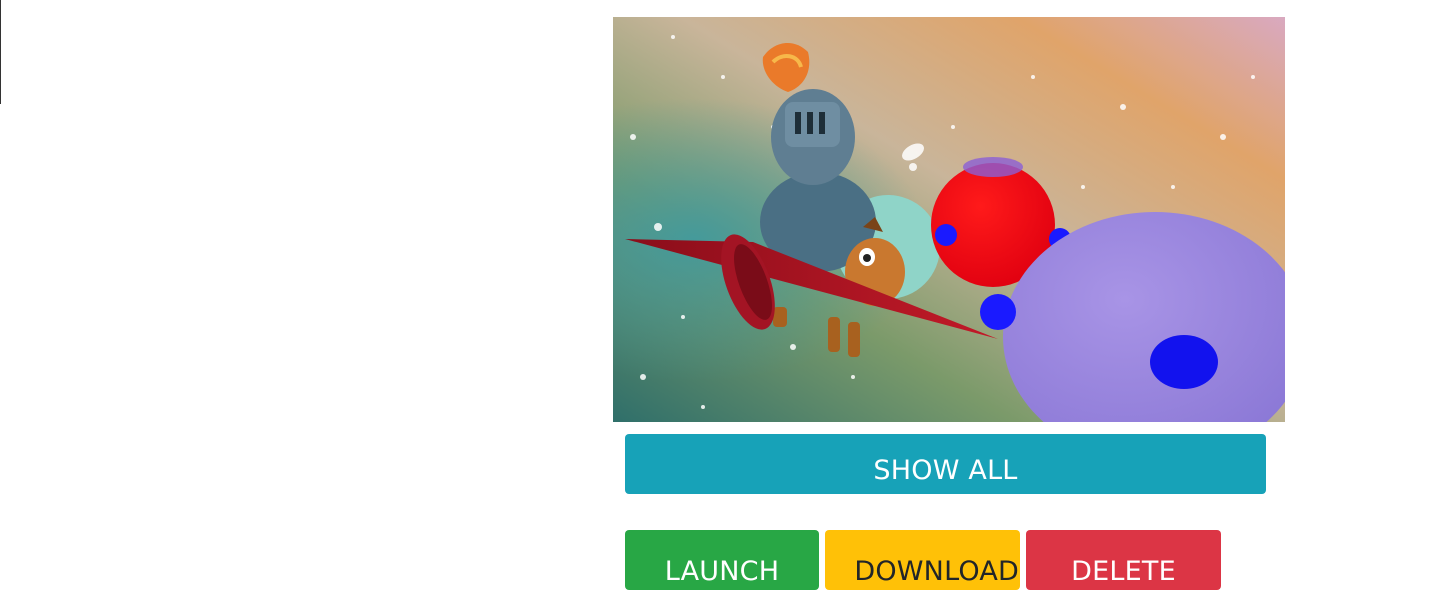 This screenshot has height=611, width=1429. I want to click on show-all-label: SHOW ALL, so click(945, 470).